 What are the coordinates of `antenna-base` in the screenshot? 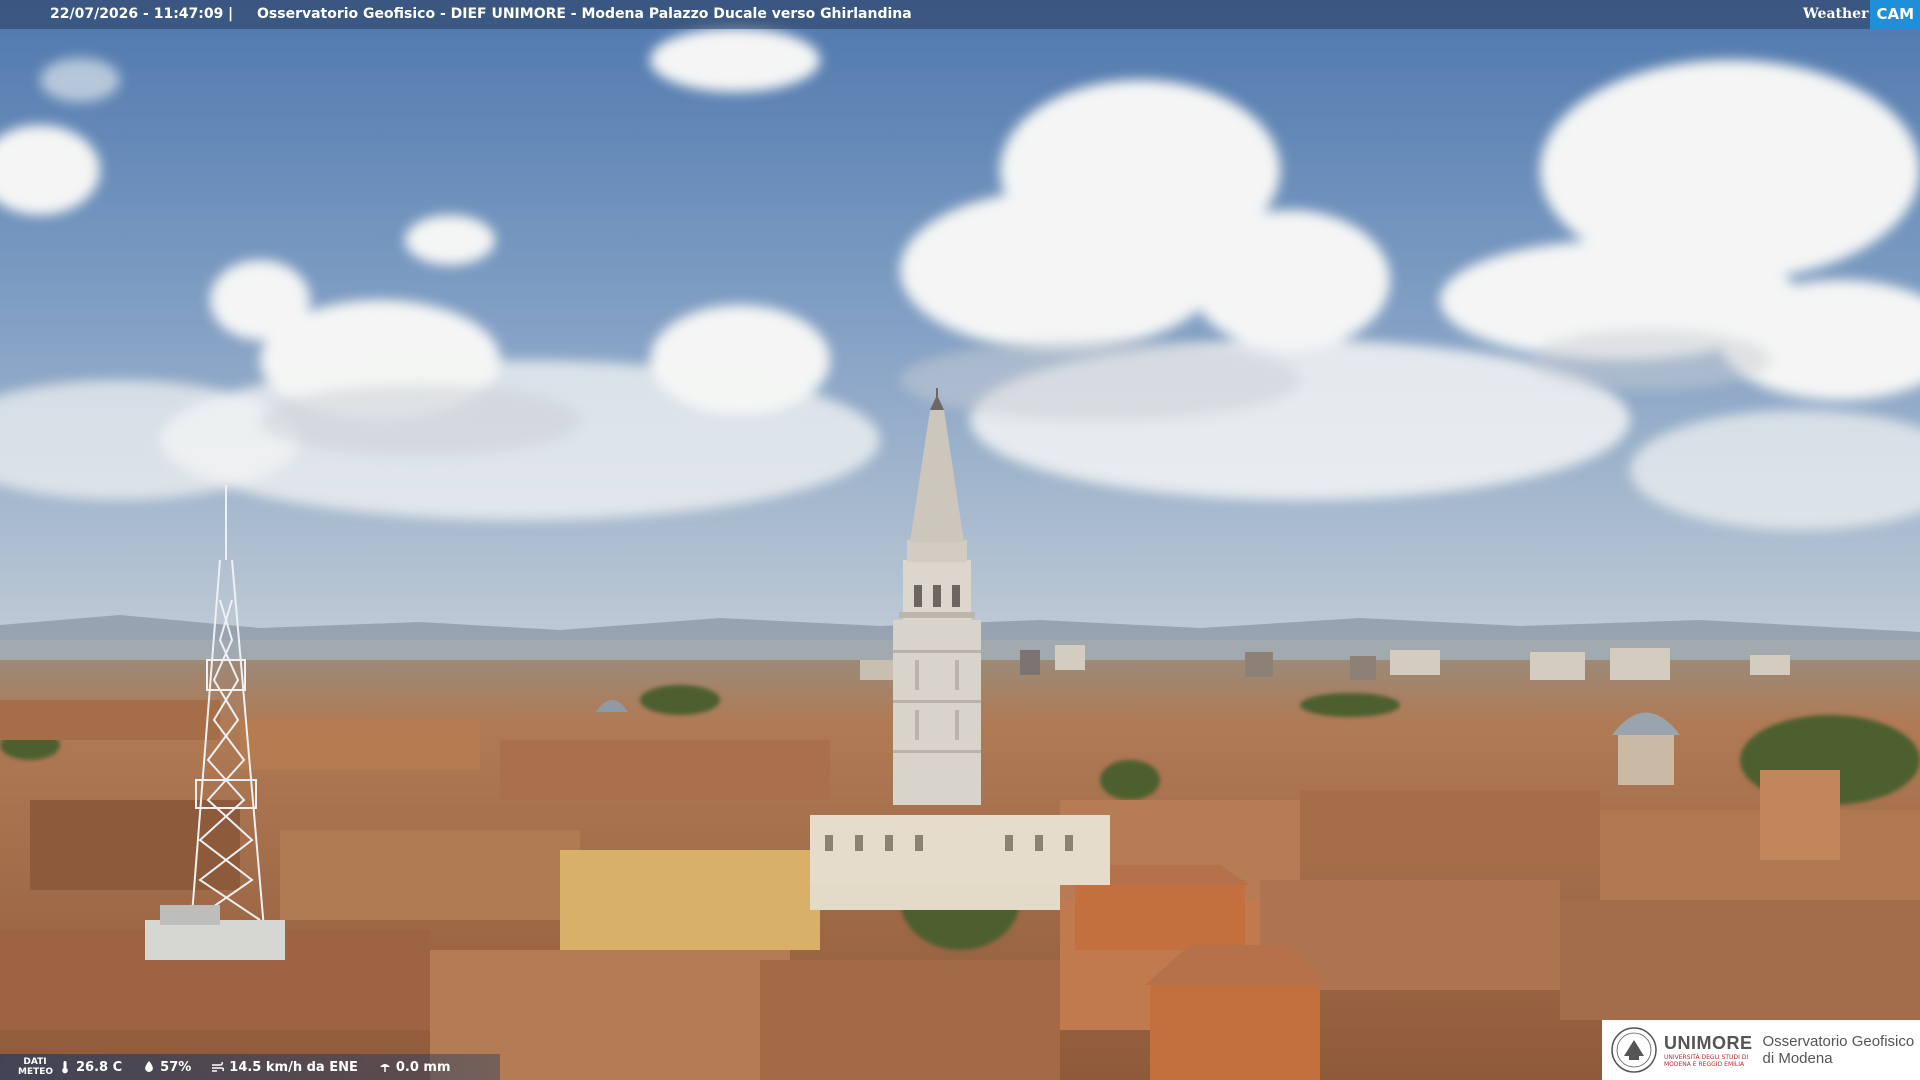 It's located at (215, 940).